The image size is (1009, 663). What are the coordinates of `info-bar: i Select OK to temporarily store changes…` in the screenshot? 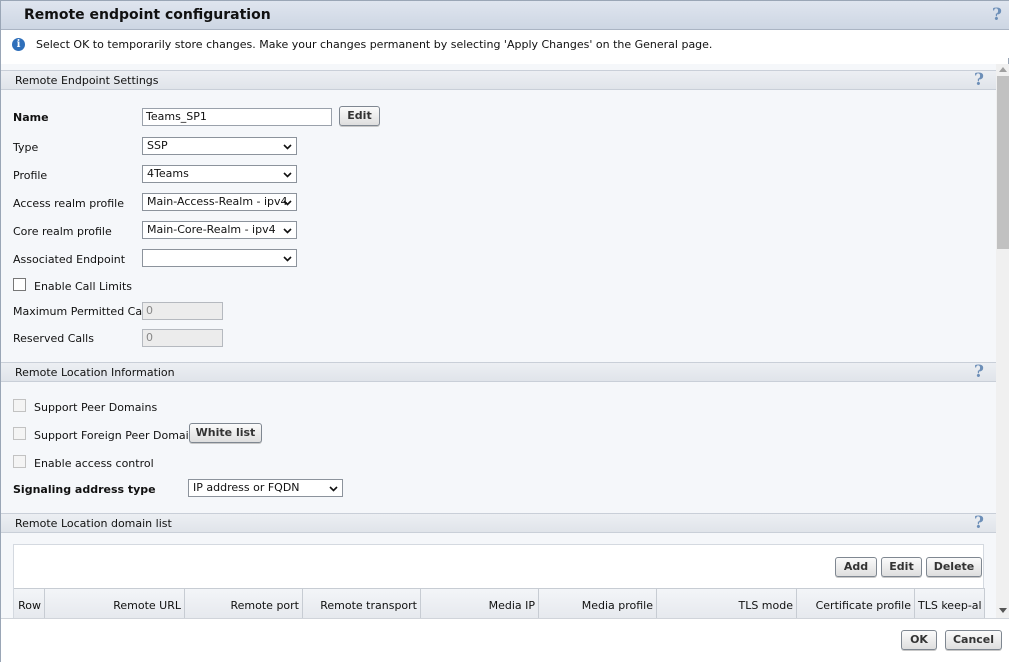 It's located at (505, 44).